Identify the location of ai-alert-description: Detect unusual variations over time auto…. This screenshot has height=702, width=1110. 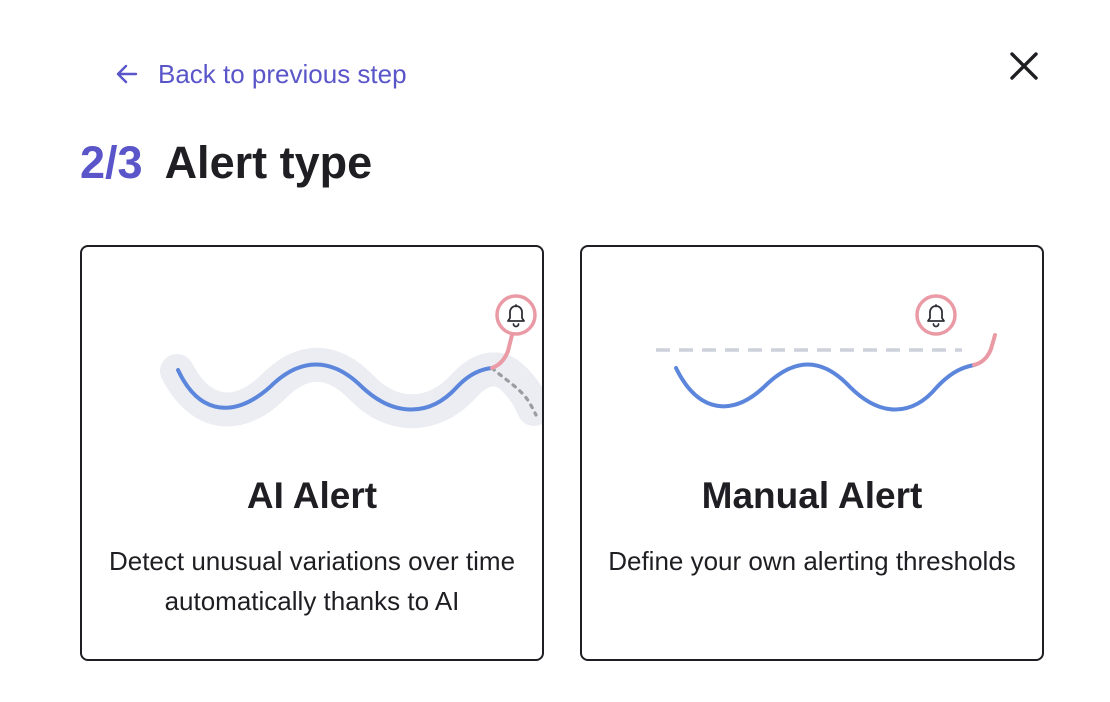
(312, 581).